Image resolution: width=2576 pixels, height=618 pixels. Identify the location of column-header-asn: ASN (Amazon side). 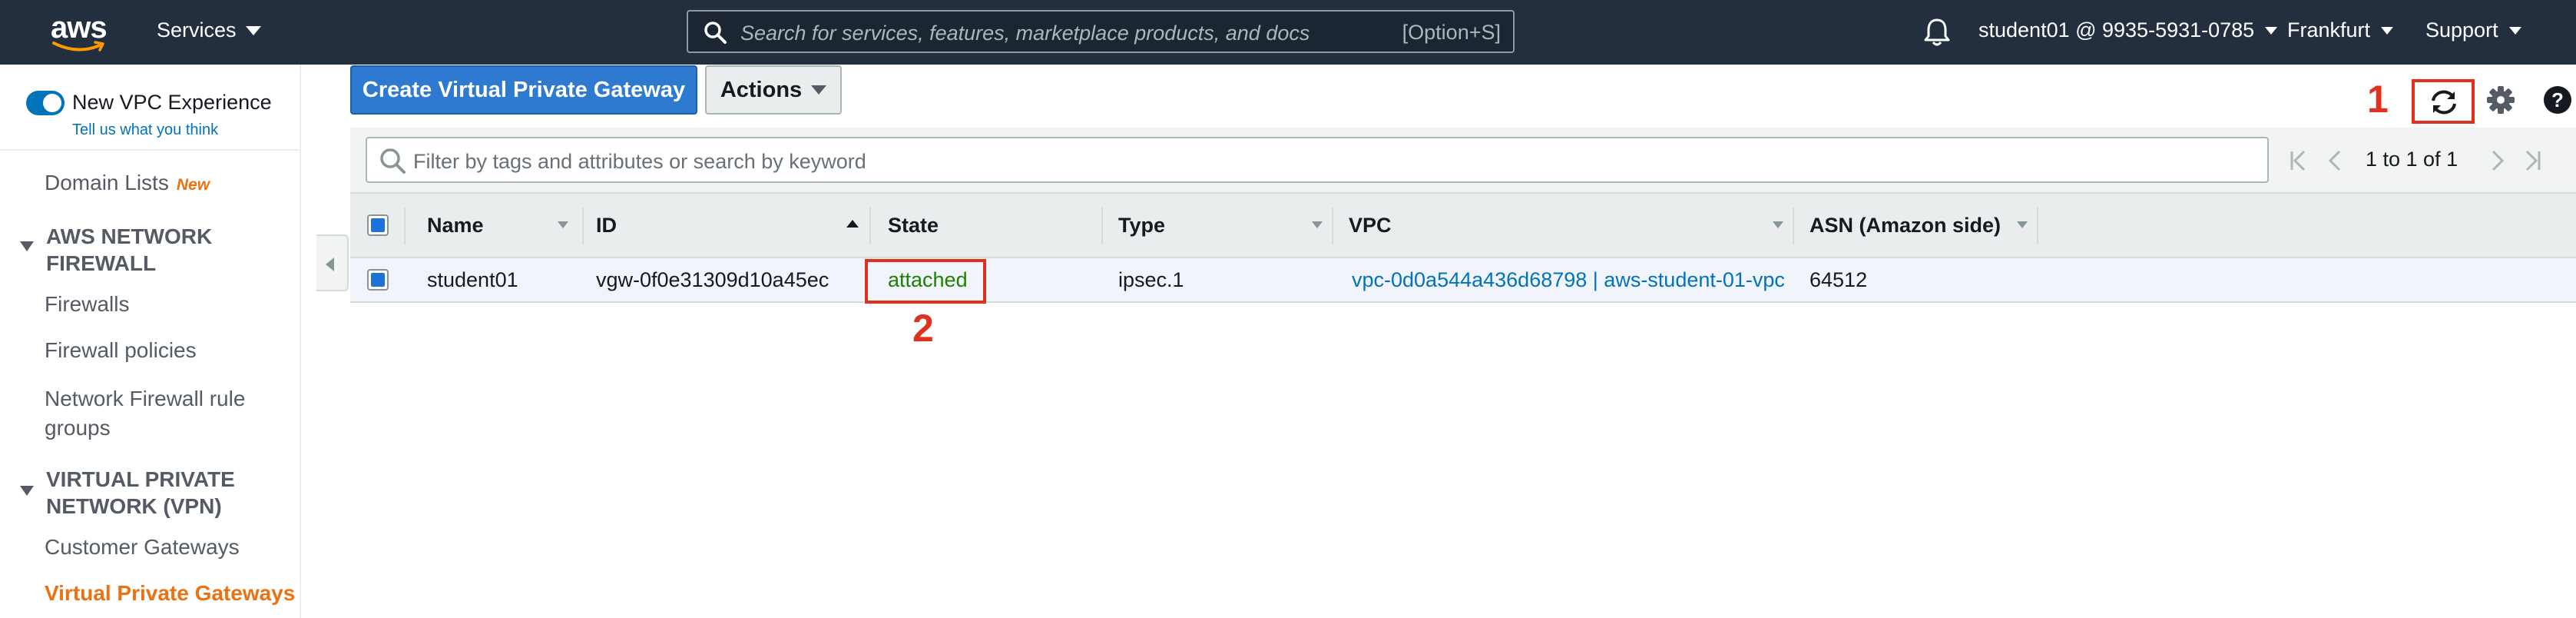
(1905, 226).